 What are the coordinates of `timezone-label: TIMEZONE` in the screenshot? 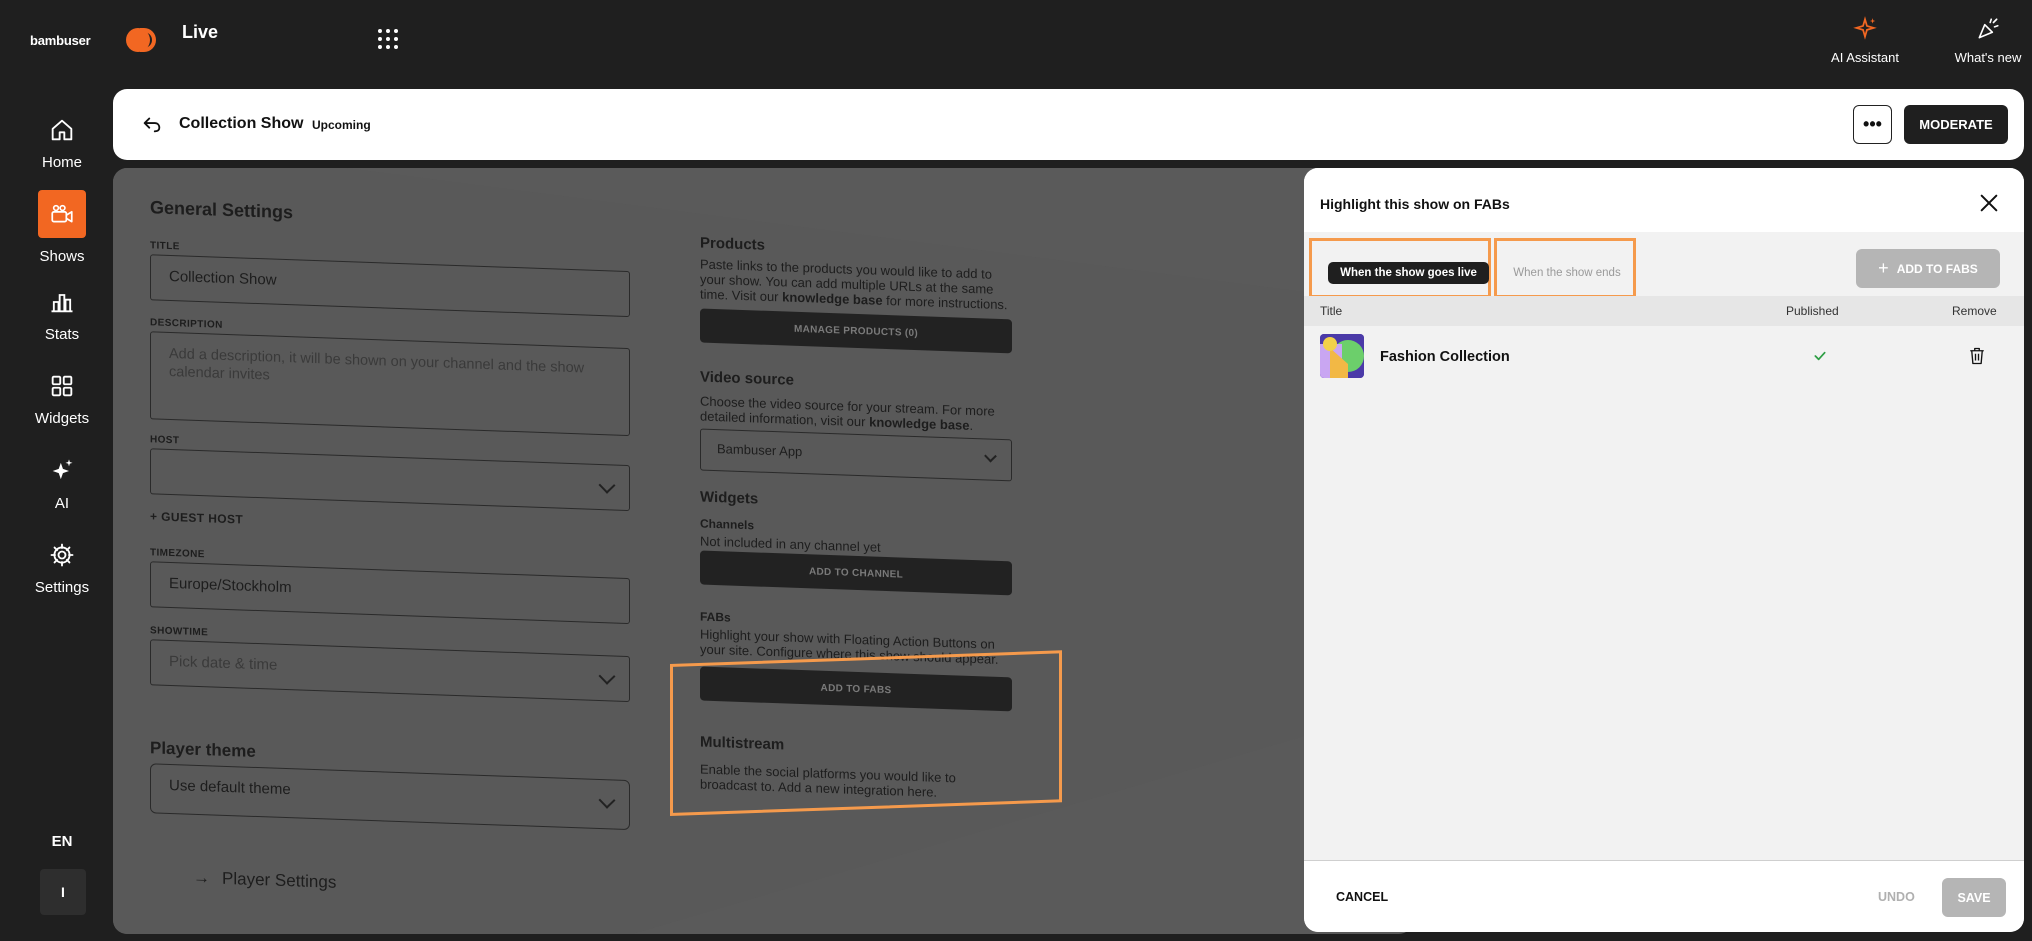 It's located at (177, 554).